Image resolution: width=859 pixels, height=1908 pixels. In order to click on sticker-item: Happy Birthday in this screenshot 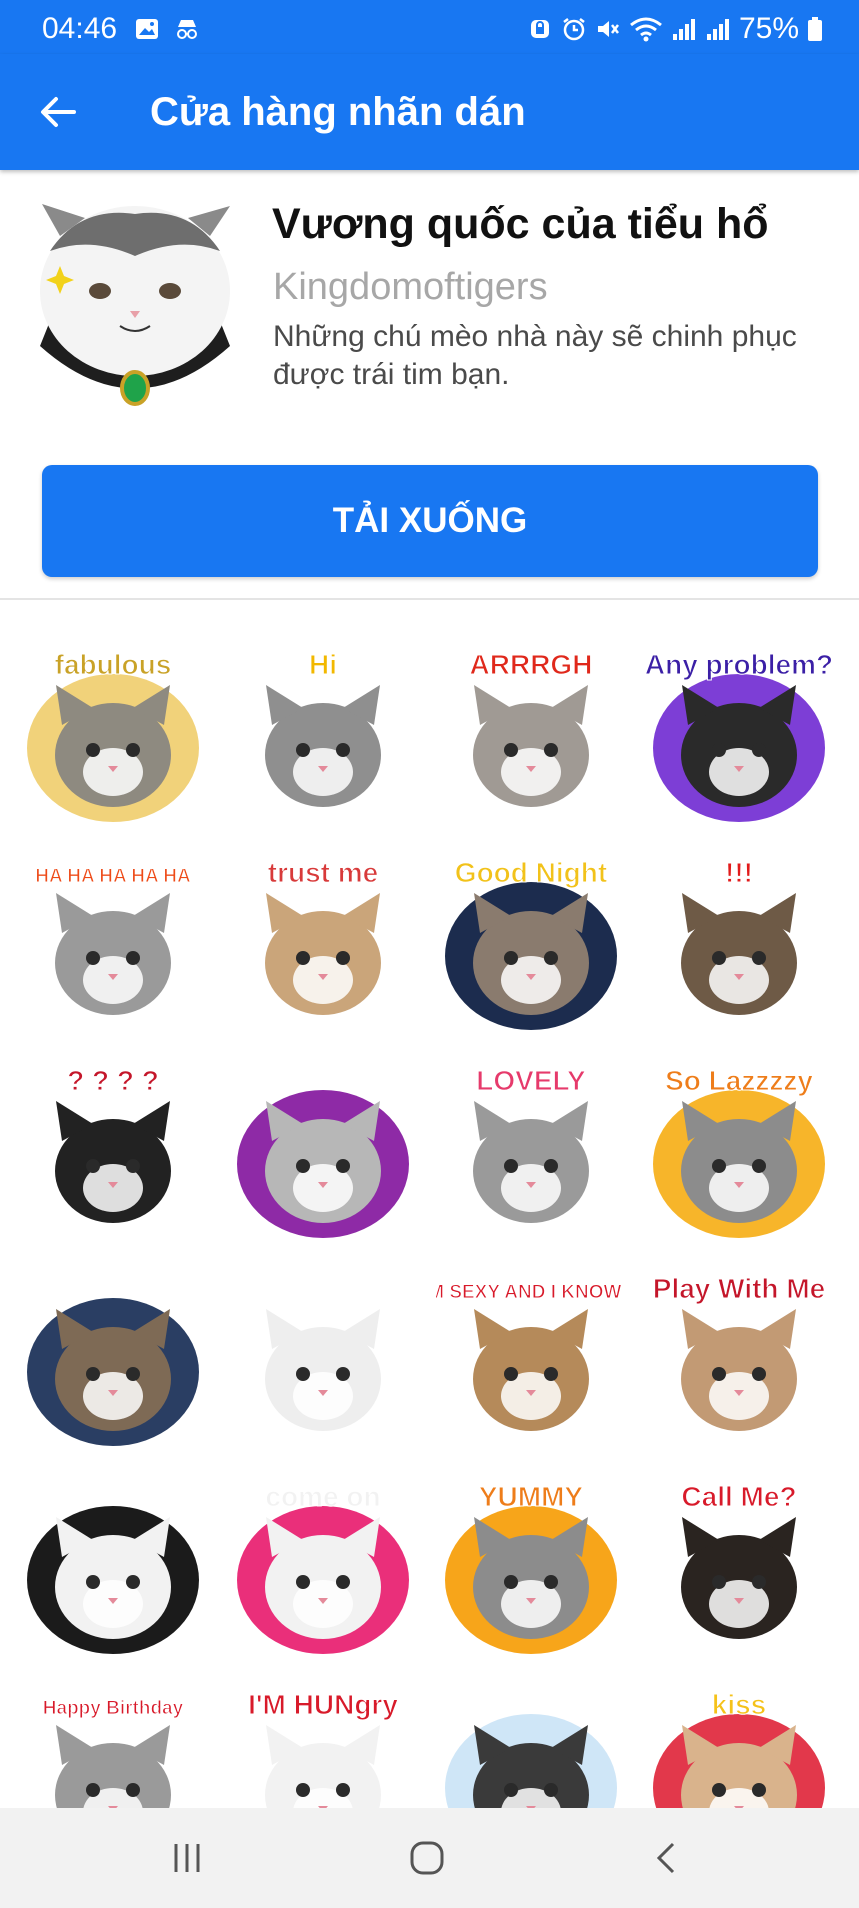, I will do `click(113, 1744)`.